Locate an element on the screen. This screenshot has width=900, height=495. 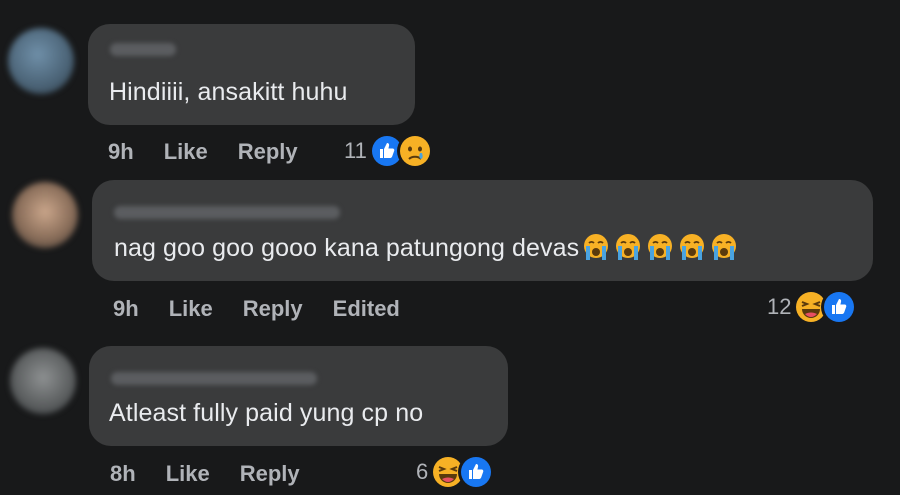
comment-text: Hindiiii, ansakitt huhu is located at coordinates (228, 92).